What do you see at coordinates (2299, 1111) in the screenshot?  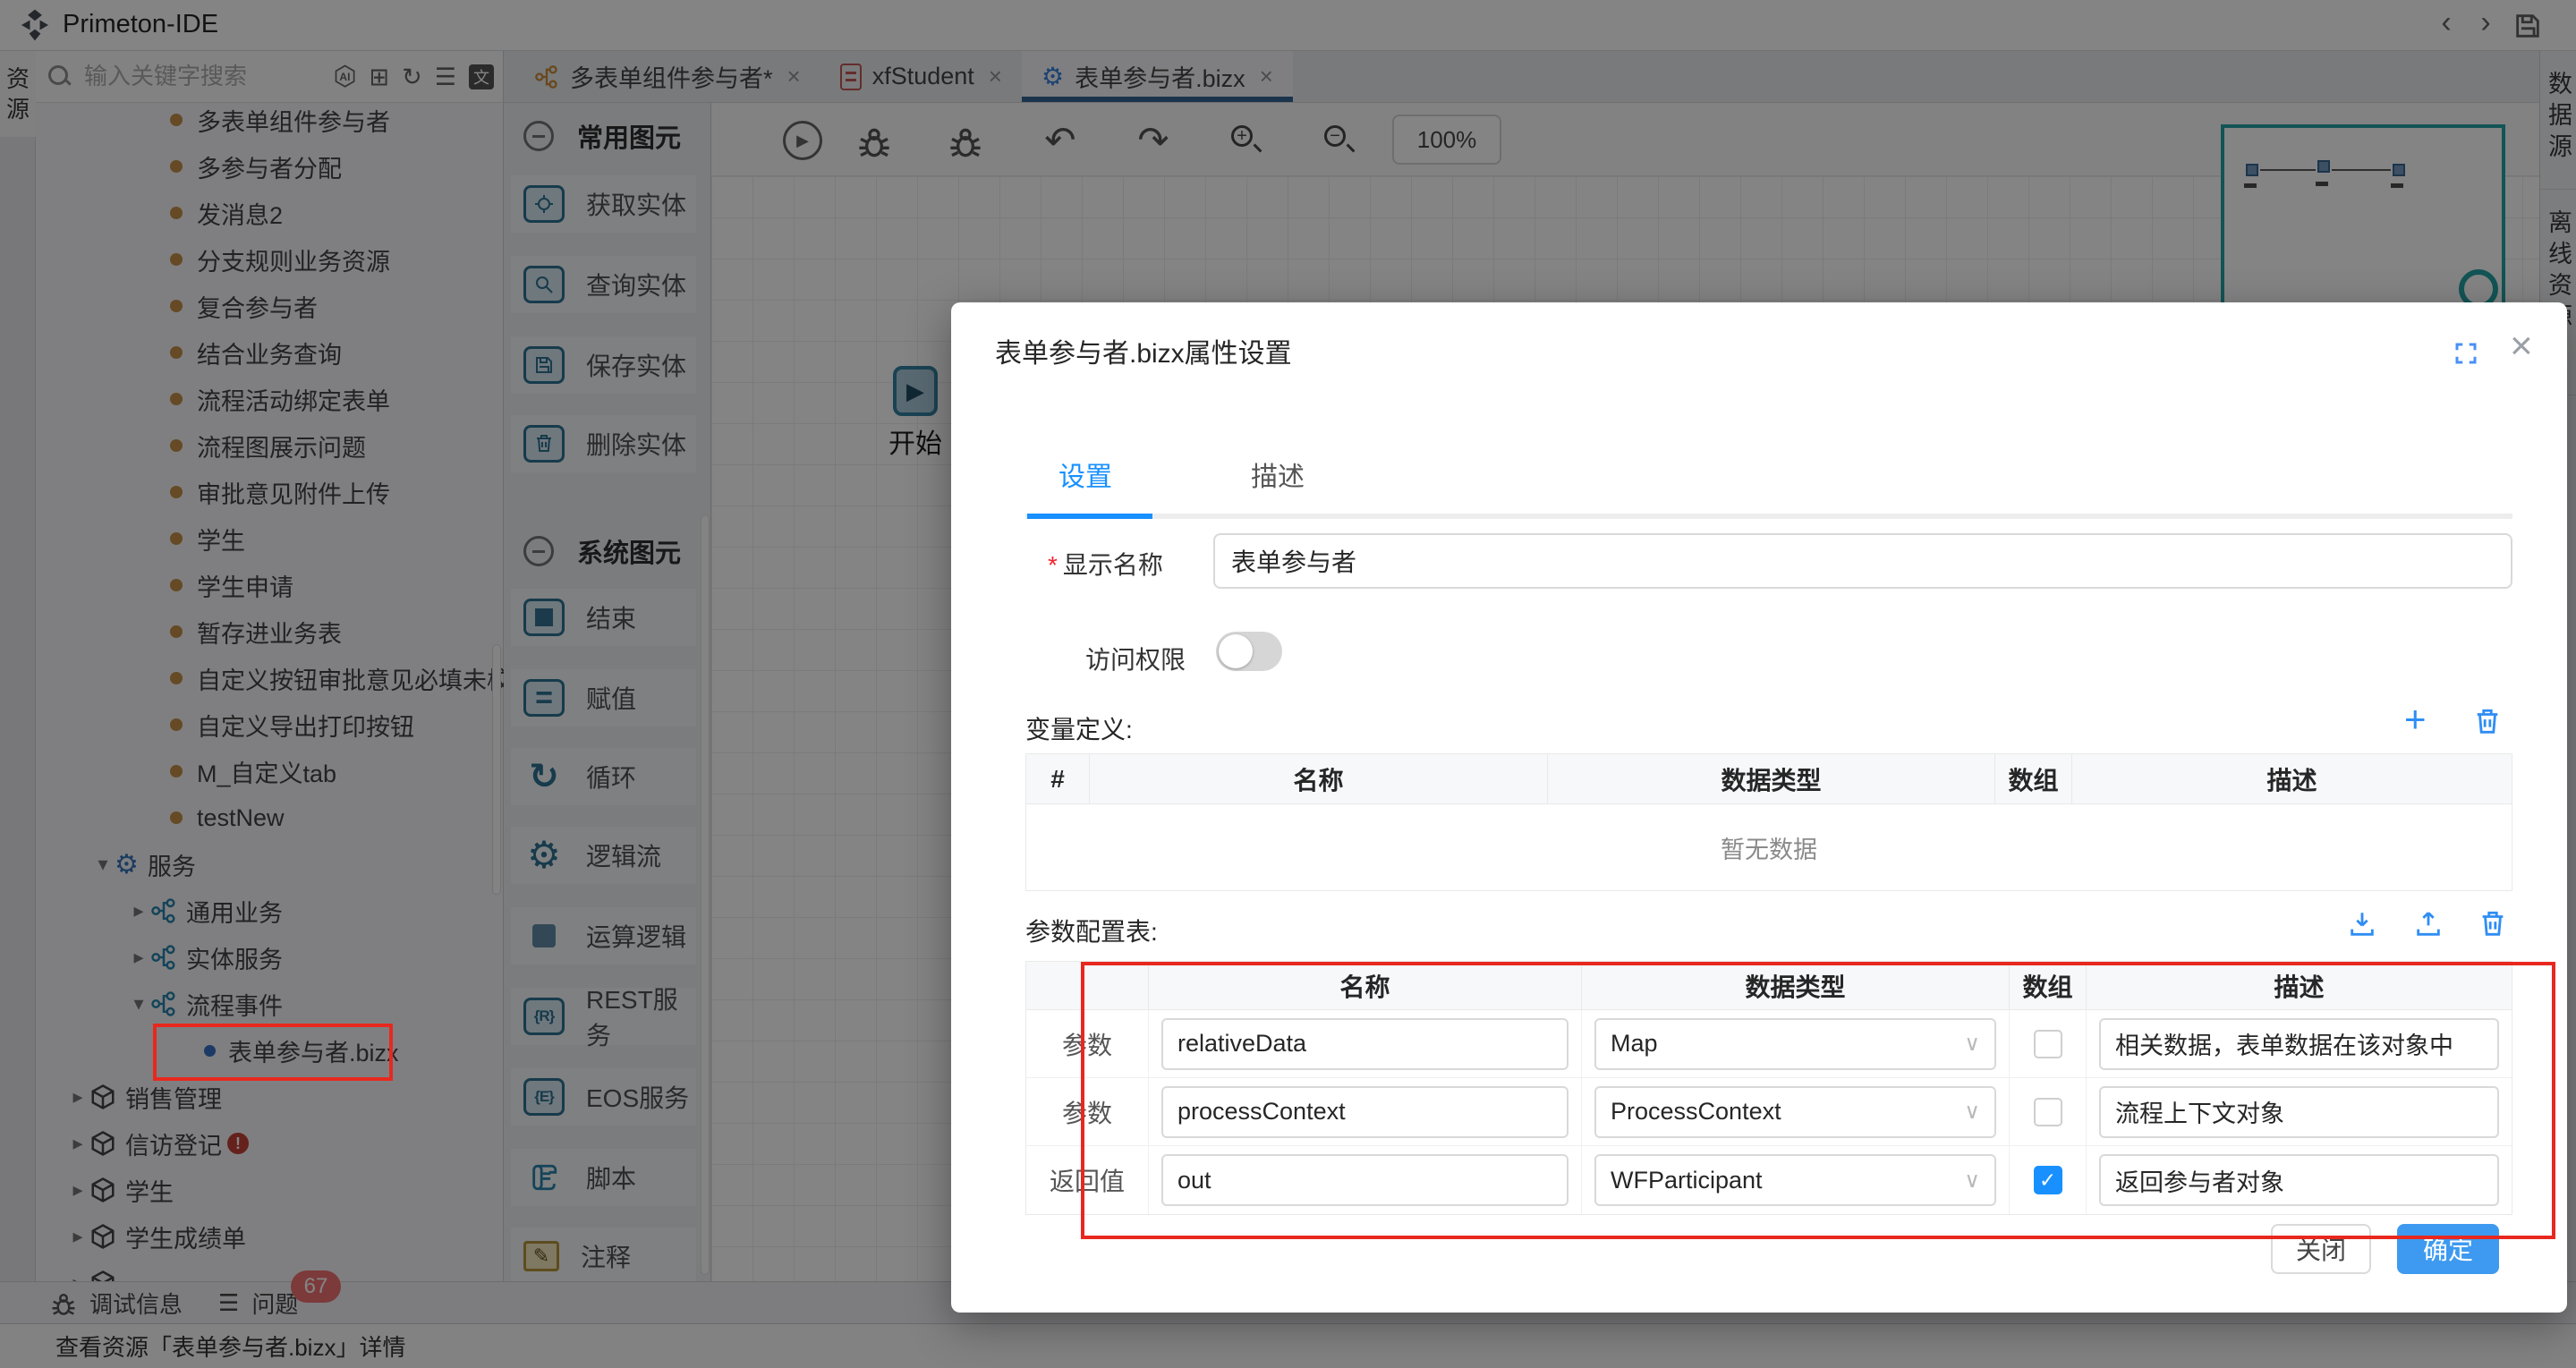 I see `param-desc-input: 流程上下文对象` at bounding box center [2299, 1111].